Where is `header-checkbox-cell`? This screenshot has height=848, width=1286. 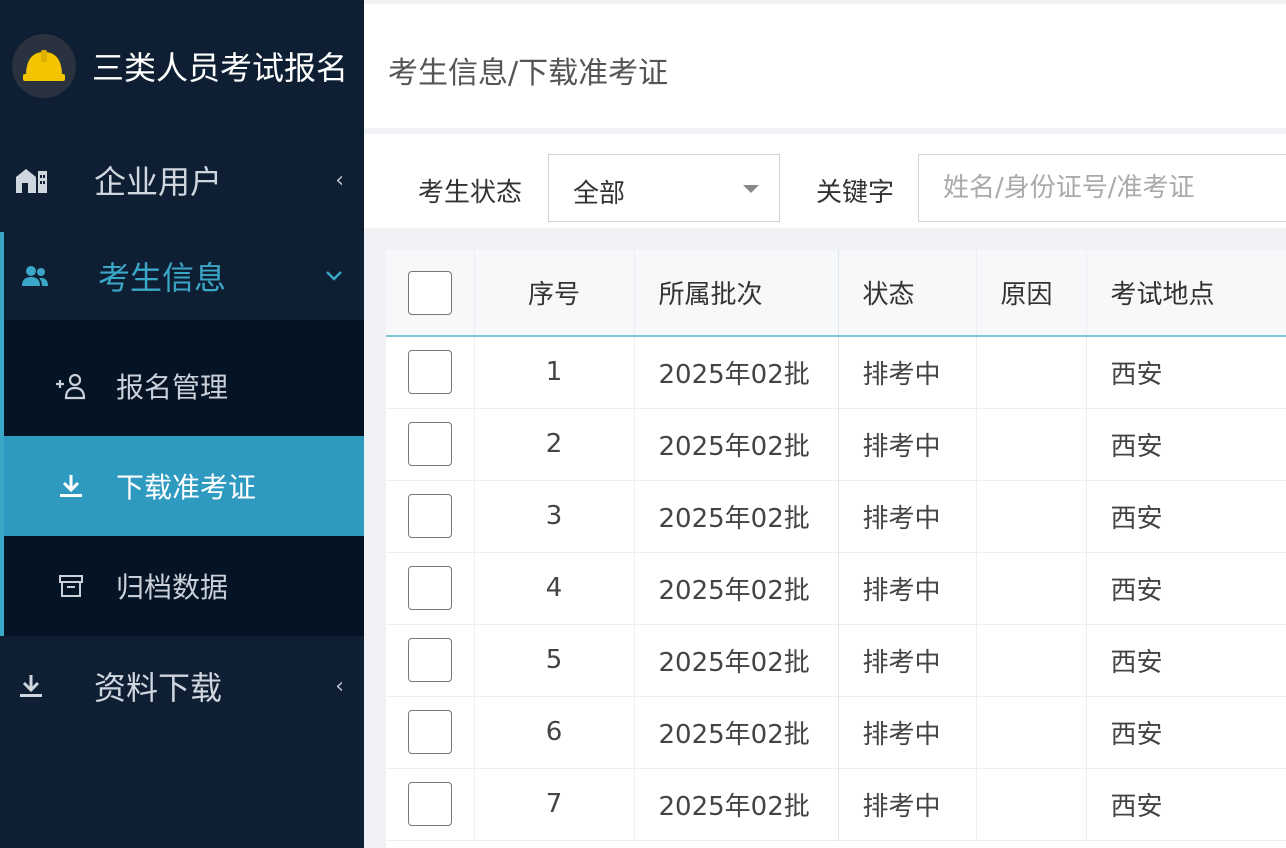
header-checkbox-cell is located at coordinates (430, 293).